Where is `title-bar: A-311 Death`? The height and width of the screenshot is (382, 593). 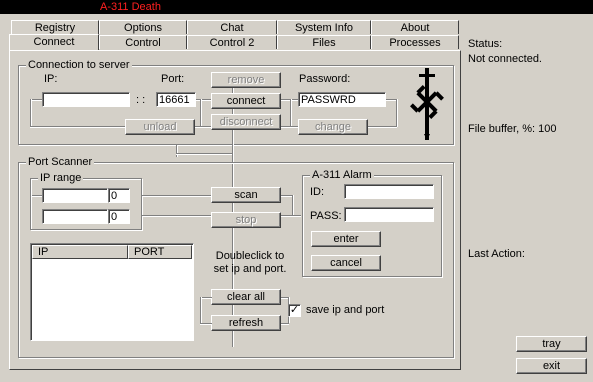
title-bar: A-311 Death is located at coordinates (296, 7).